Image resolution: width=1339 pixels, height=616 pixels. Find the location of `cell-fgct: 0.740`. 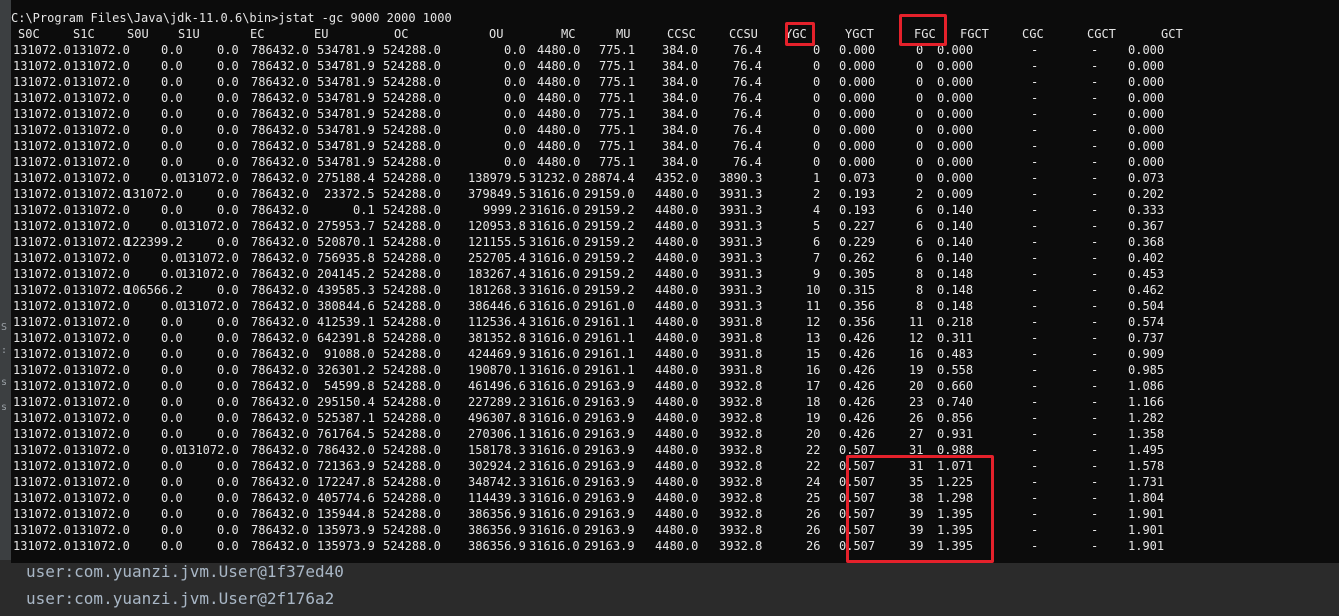

cell-fgct: 0.740 is located at coordinates (955, 402).